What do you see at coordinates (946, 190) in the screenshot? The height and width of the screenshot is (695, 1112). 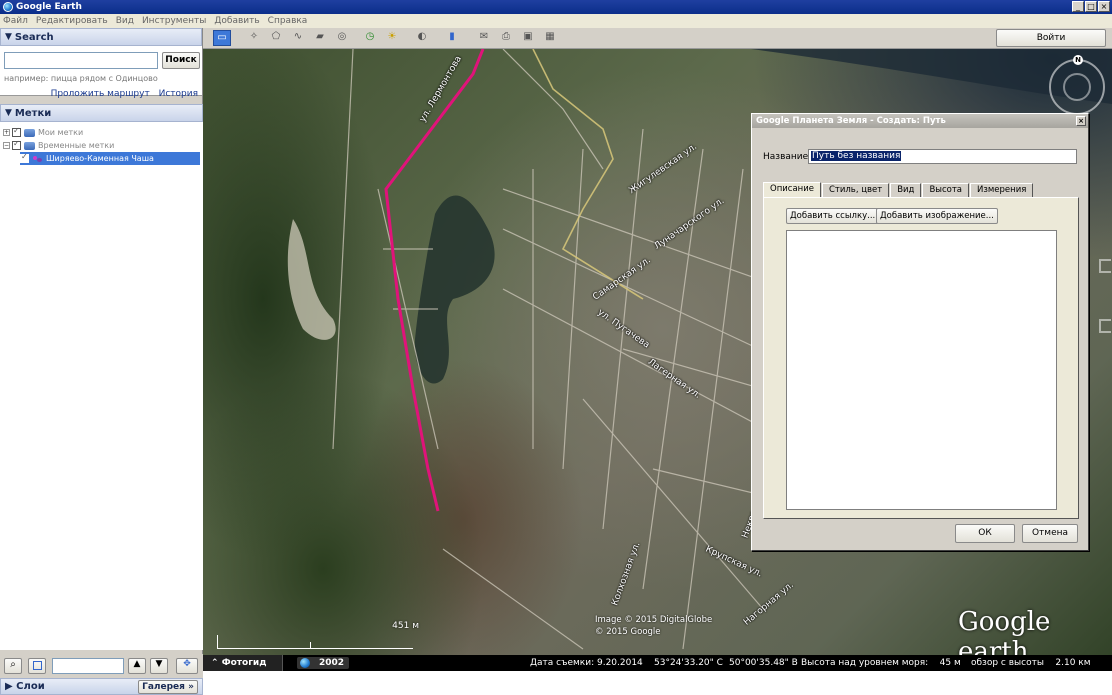 I see `tab-altitude: Высота` at bounding box center [946, 190].